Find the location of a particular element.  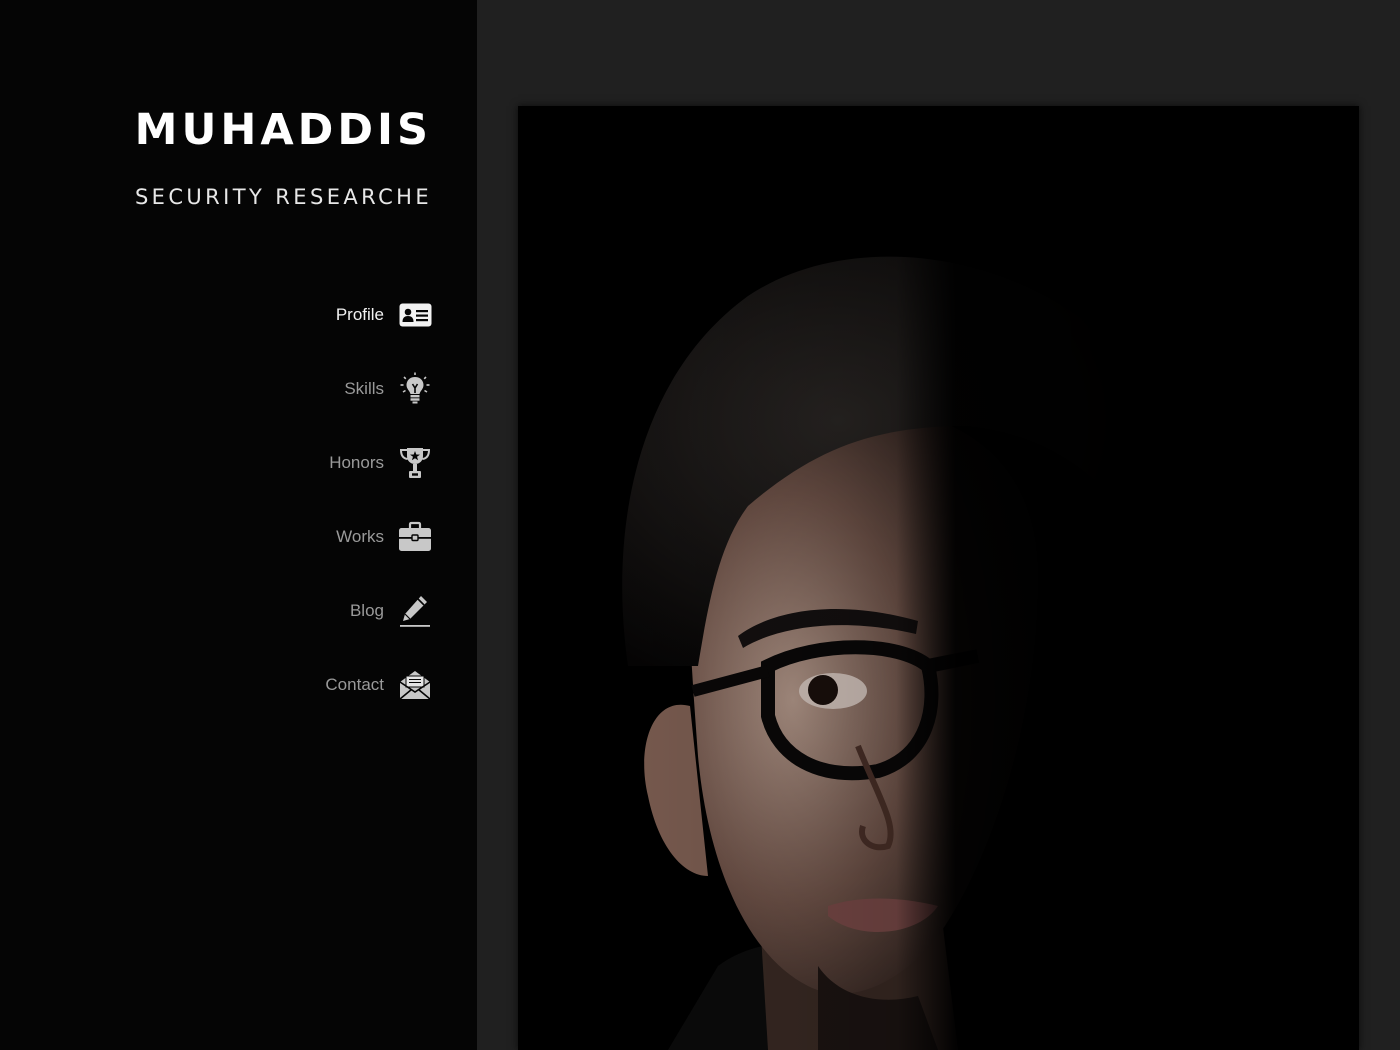

nav-item-honors: Honors is located at coordinates (282, 463).